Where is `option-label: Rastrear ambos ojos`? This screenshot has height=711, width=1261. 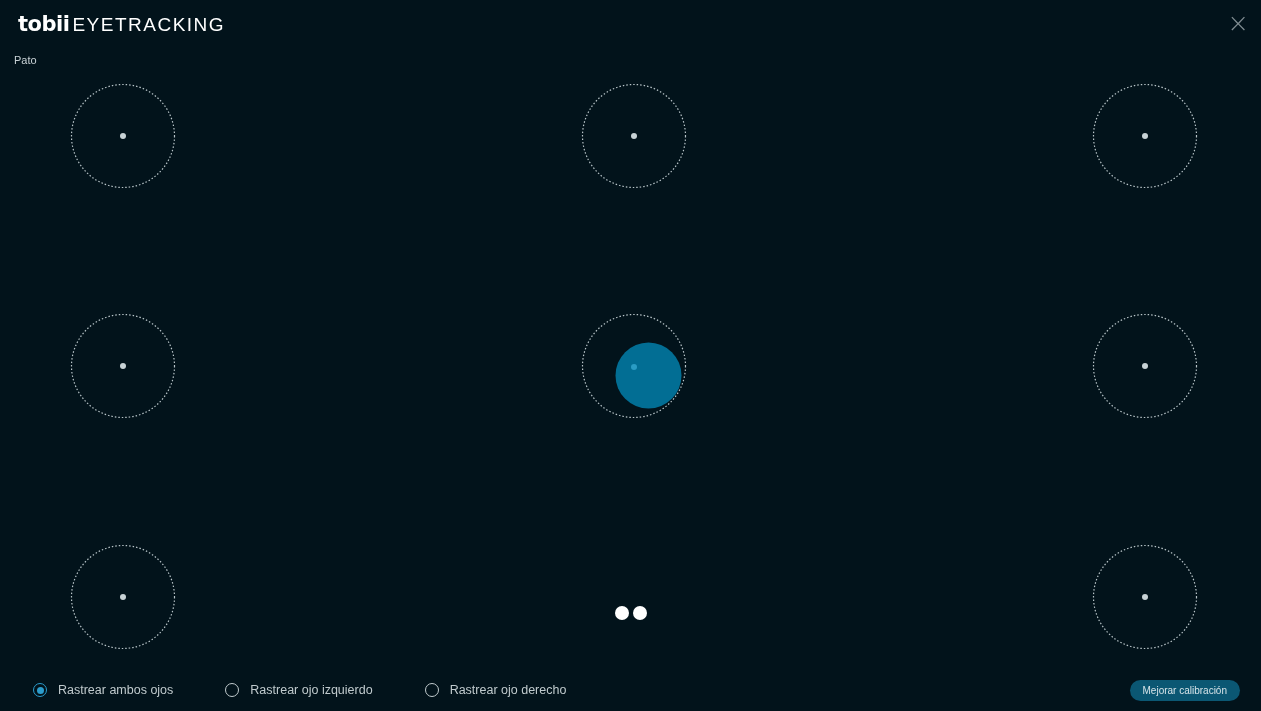 option-label: Rastrear ambos ojos is located at coordinates (116, 690).